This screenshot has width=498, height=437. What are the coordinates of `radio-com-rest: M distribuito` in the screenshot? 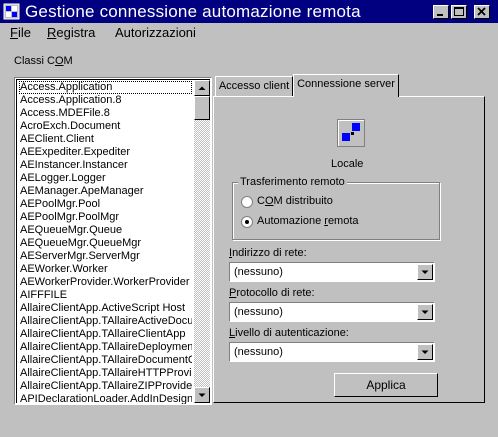 It's located at (303, 201).